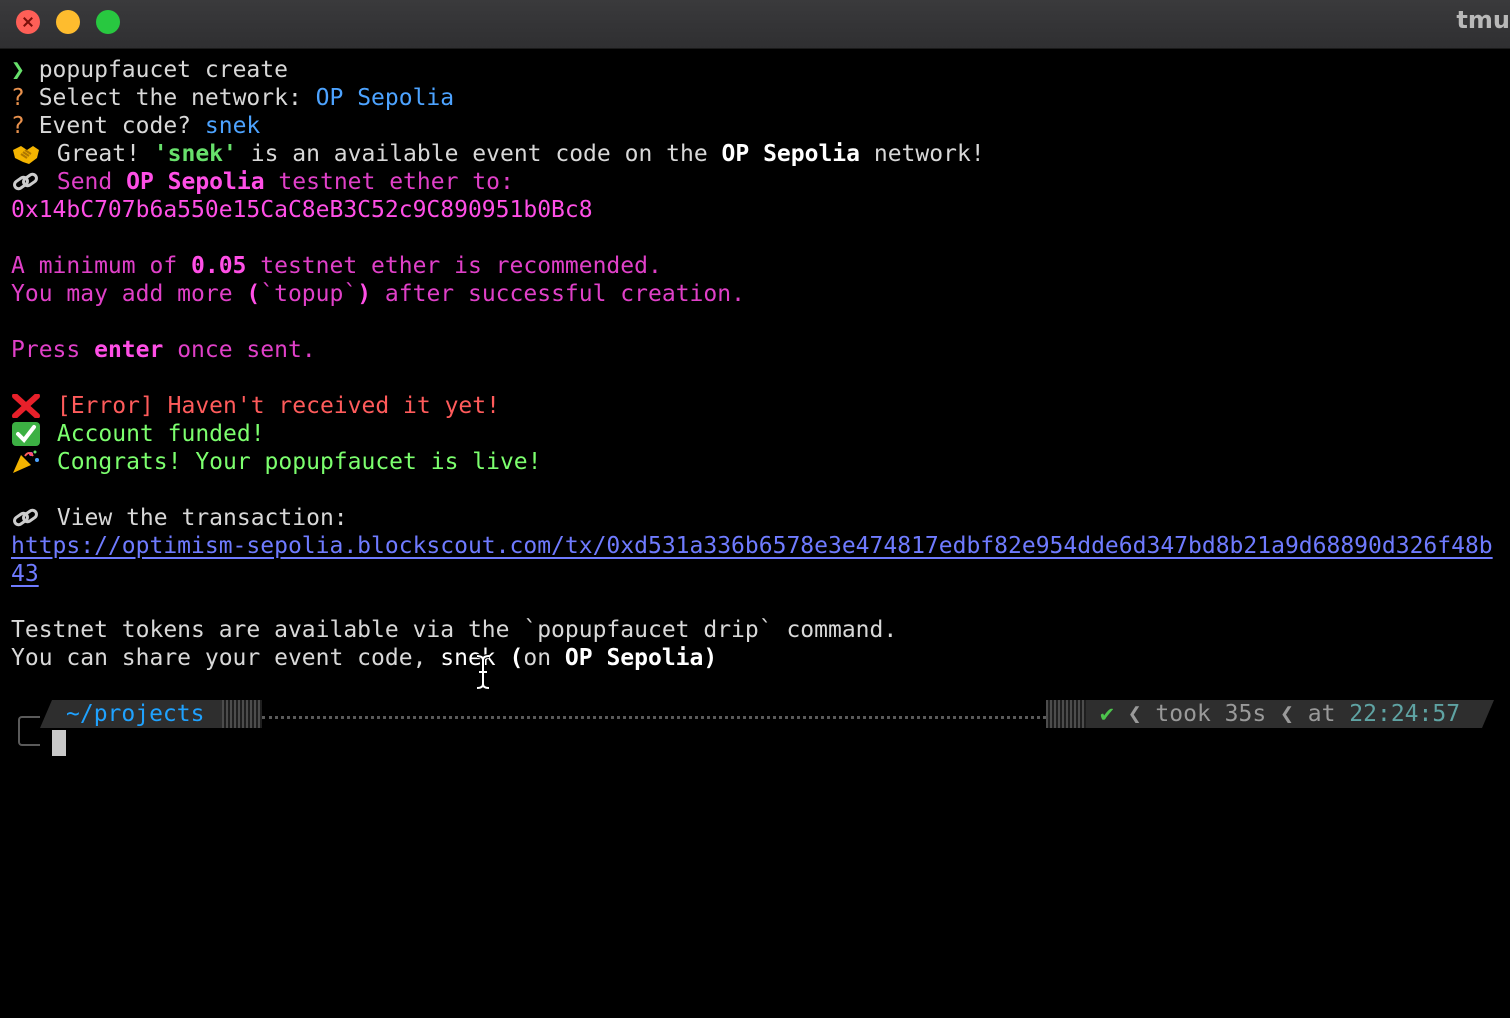  Describe the element at coordinates (232, 126) in the screenshot. I see `event-code-answer: snek` at that location.